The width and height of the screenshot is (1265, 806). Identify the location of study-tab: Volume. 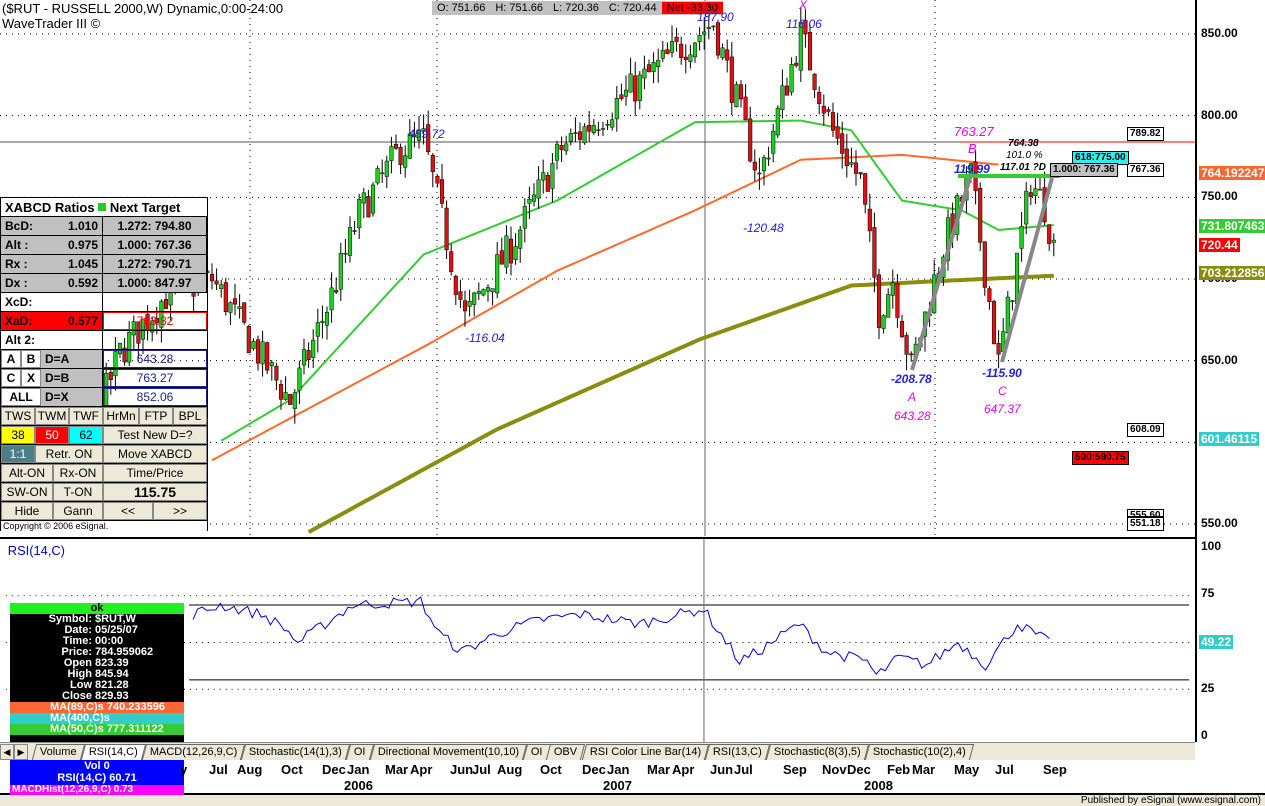
(58, 752).